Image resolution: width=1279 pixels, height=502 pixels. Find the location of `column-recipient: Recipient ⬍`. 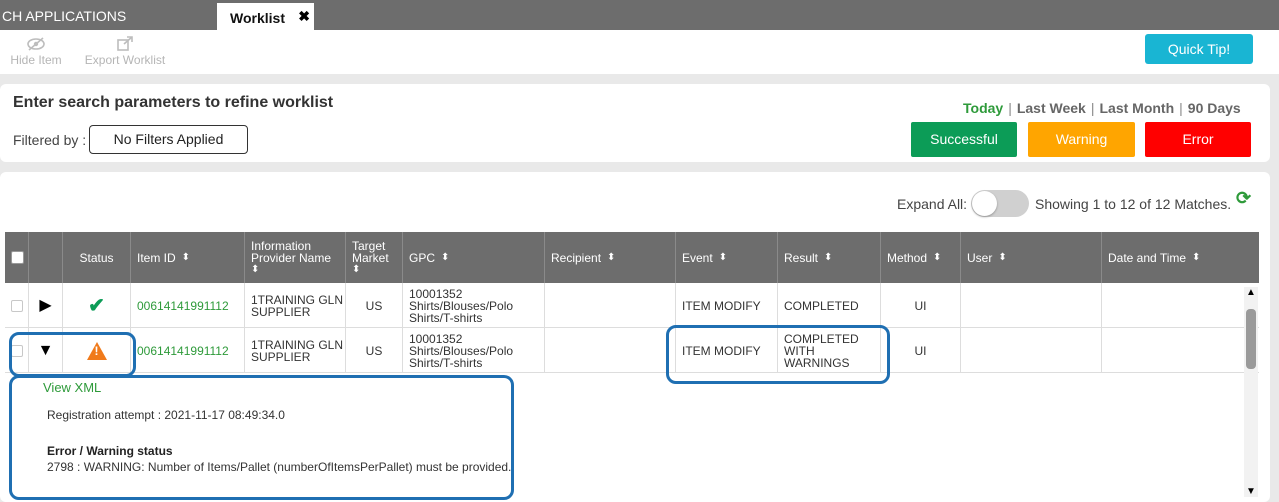

column-recipient: Recipient ⬍ is located at coordinates (610, 257).